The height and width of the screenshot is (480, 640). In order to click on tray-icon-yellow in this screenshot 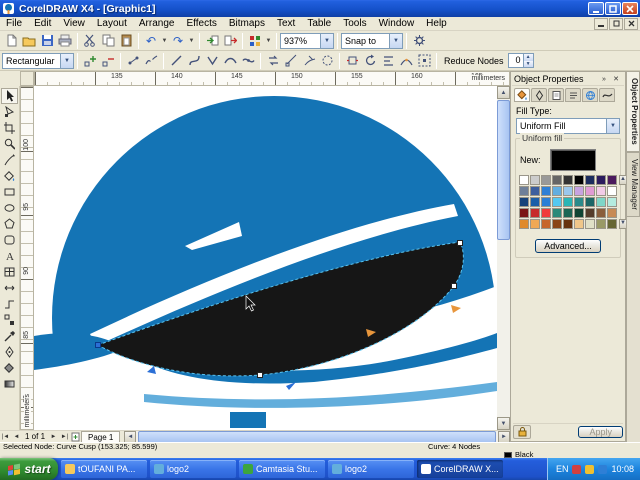, I will do `click(590, 469)`.